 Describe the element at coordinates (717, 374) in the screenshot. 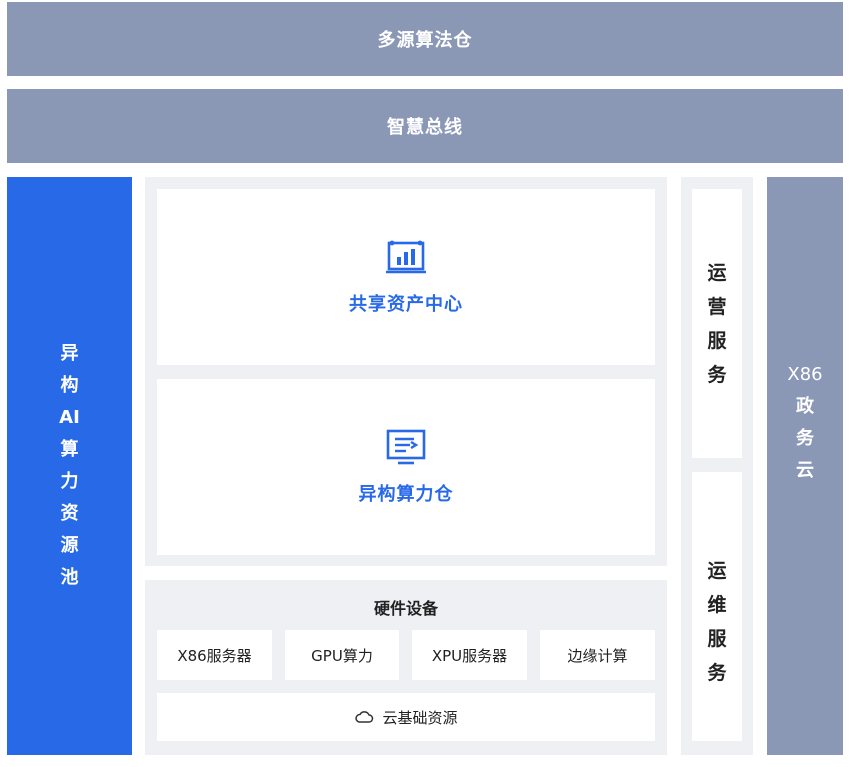

I see `operation-service-char: 务` at that location.